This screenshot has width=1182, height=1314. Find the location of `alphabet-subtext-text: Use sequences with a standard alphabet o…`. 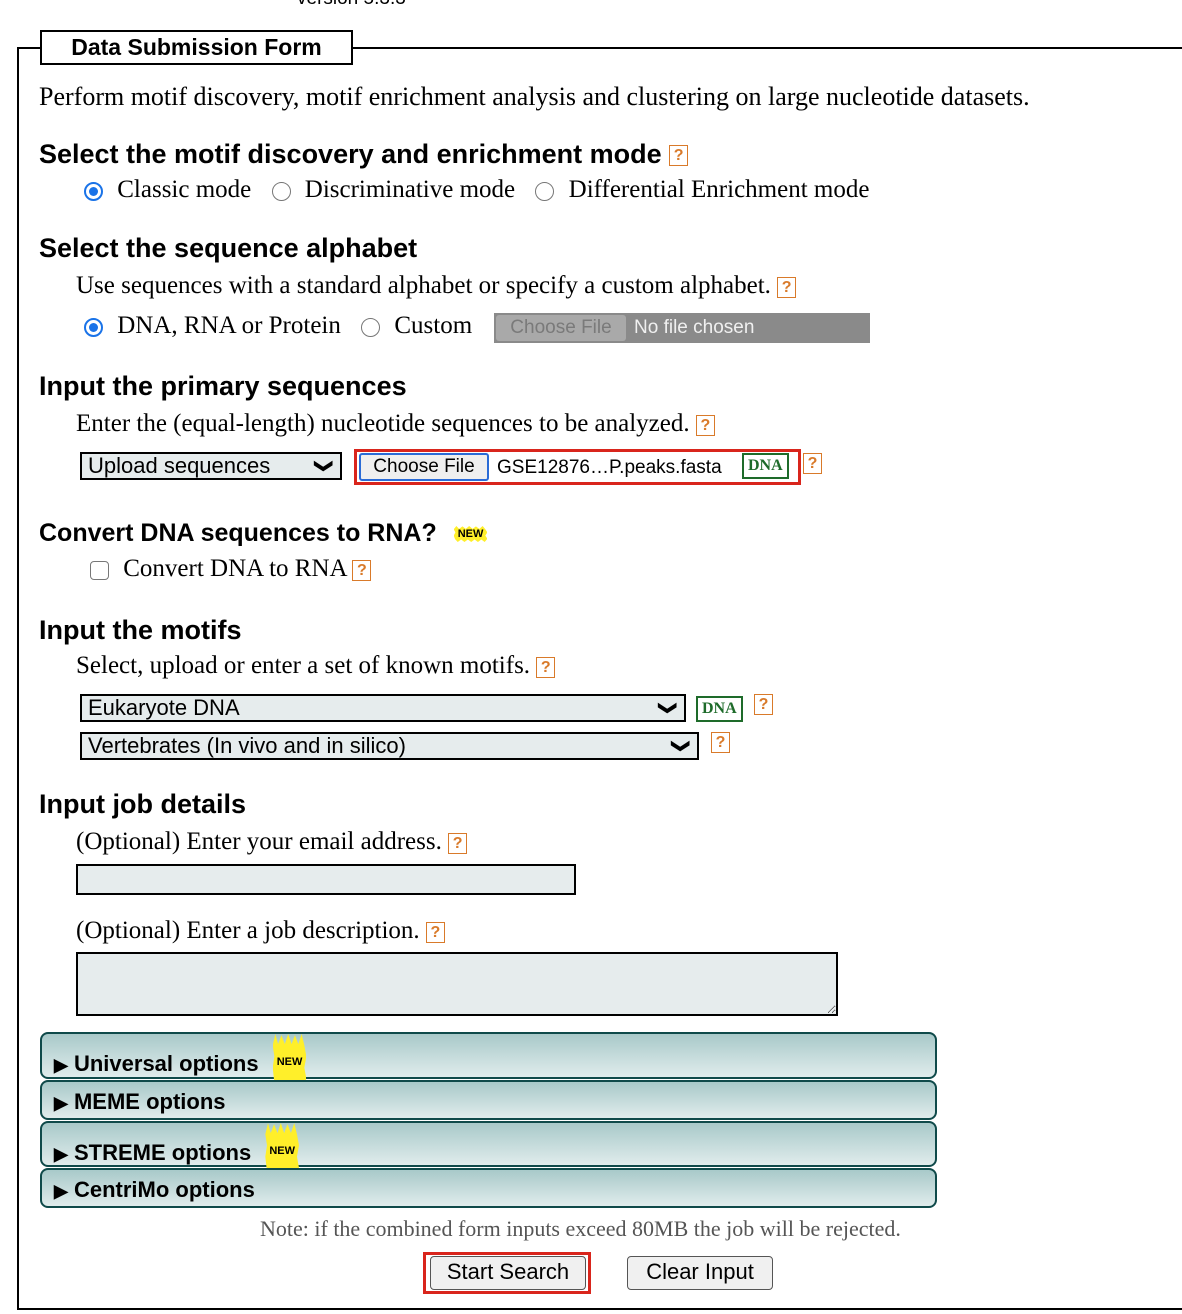

alphabet-subtext-text: Use sequences with a standard alphabet o… is located at coordinates (423, 285).